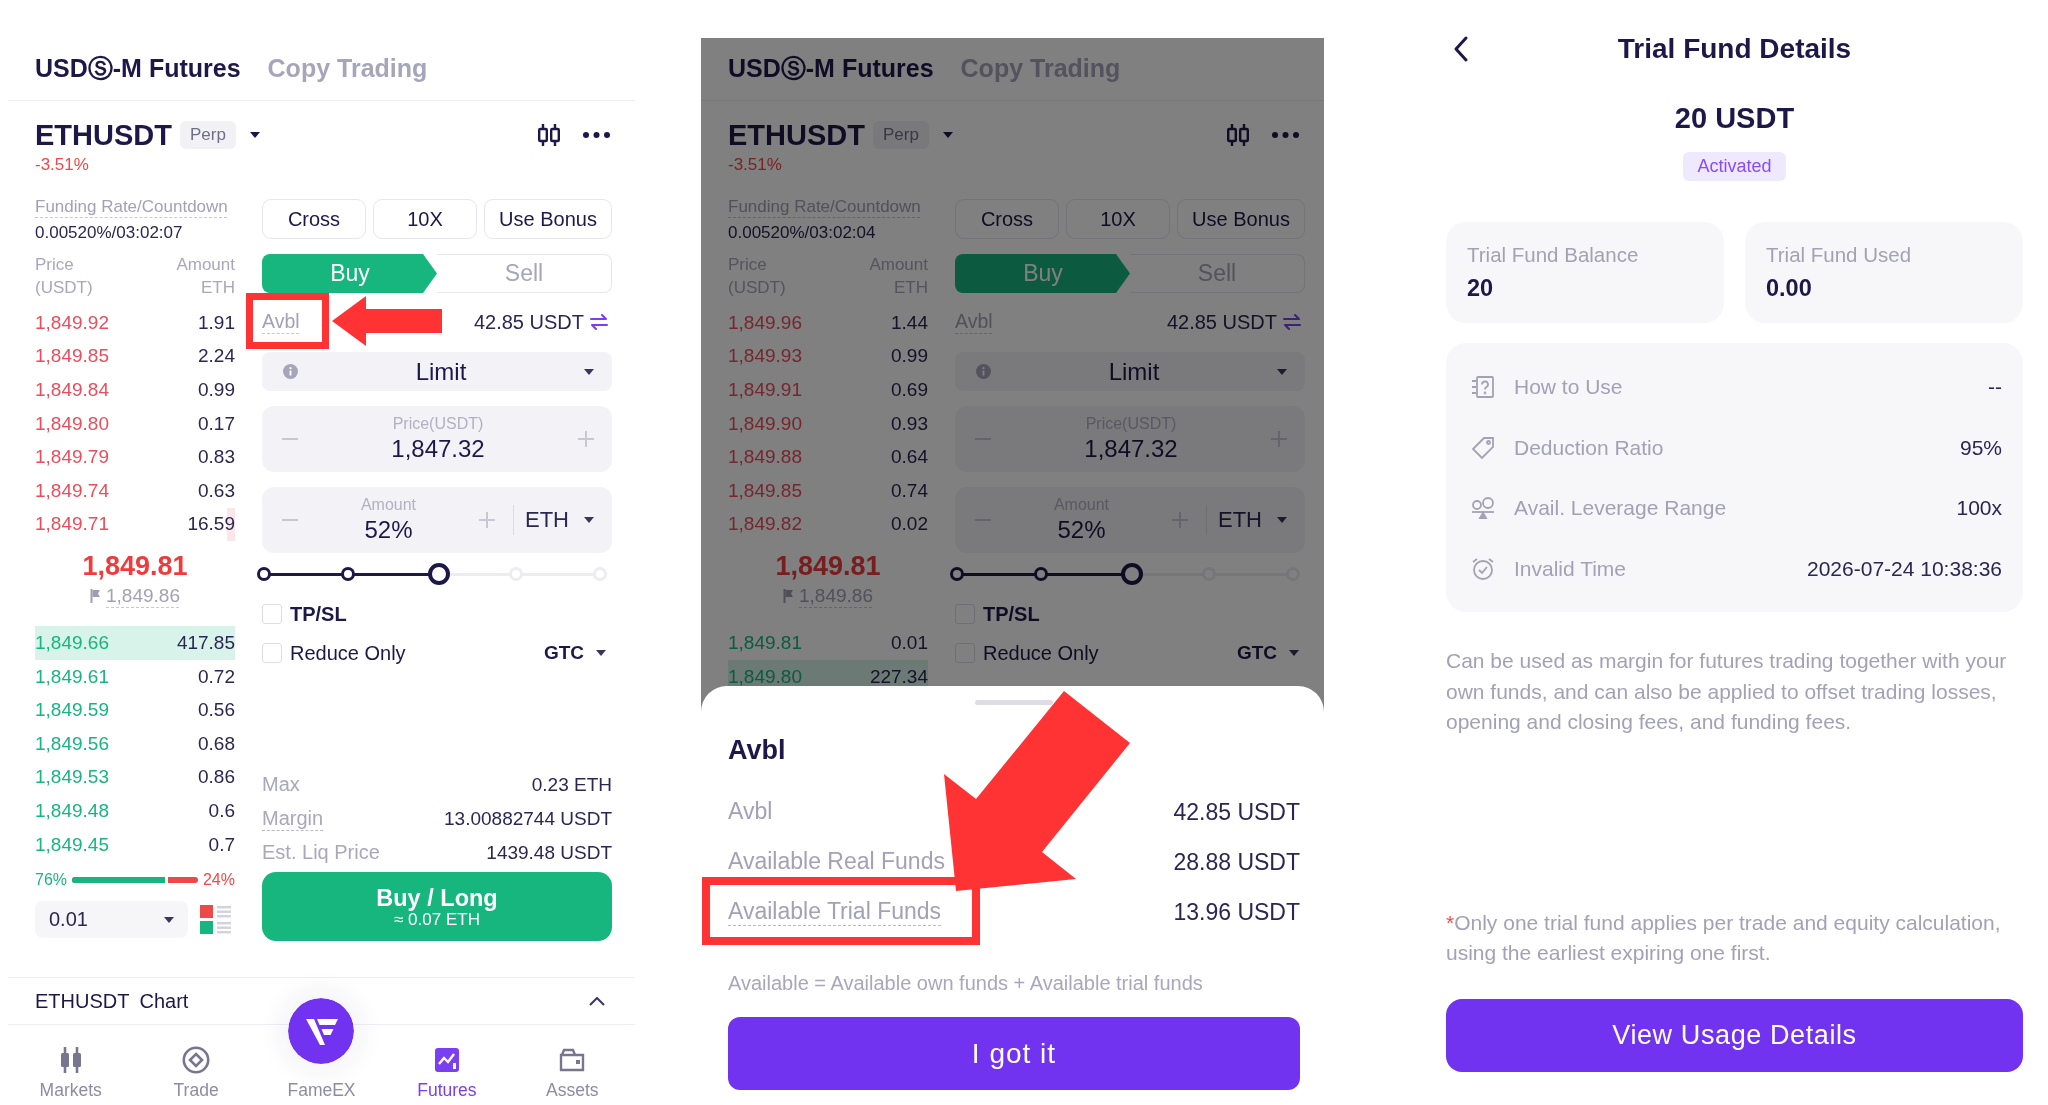 This screenshot has width=2048, height=1105. Describe the element at coordinates (281, 321) in the screenshot. I see `available-label: Avbl` at that location.